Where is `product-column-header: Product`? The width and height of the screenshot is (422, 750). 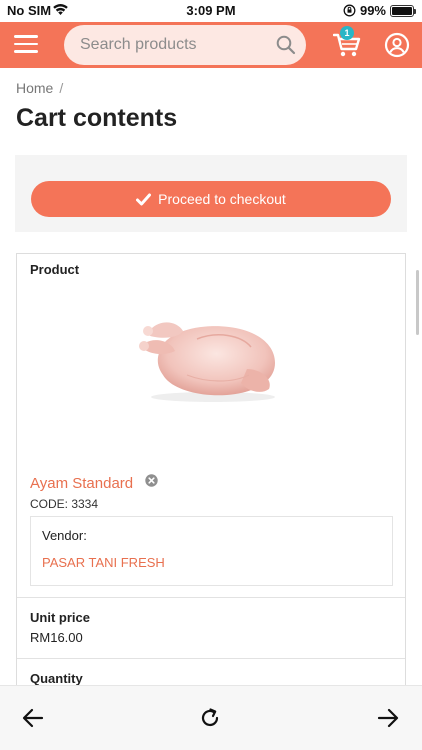 product-column-header: Product is located at coordinates (55, 269).